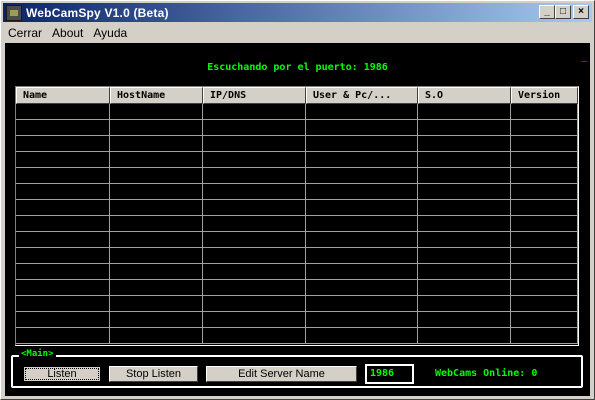 This screenshot has width=595, height=400. Describe the element at coordinates (37, 354) in the screenshot. I see `main-group-legend: <Main>` at that location.